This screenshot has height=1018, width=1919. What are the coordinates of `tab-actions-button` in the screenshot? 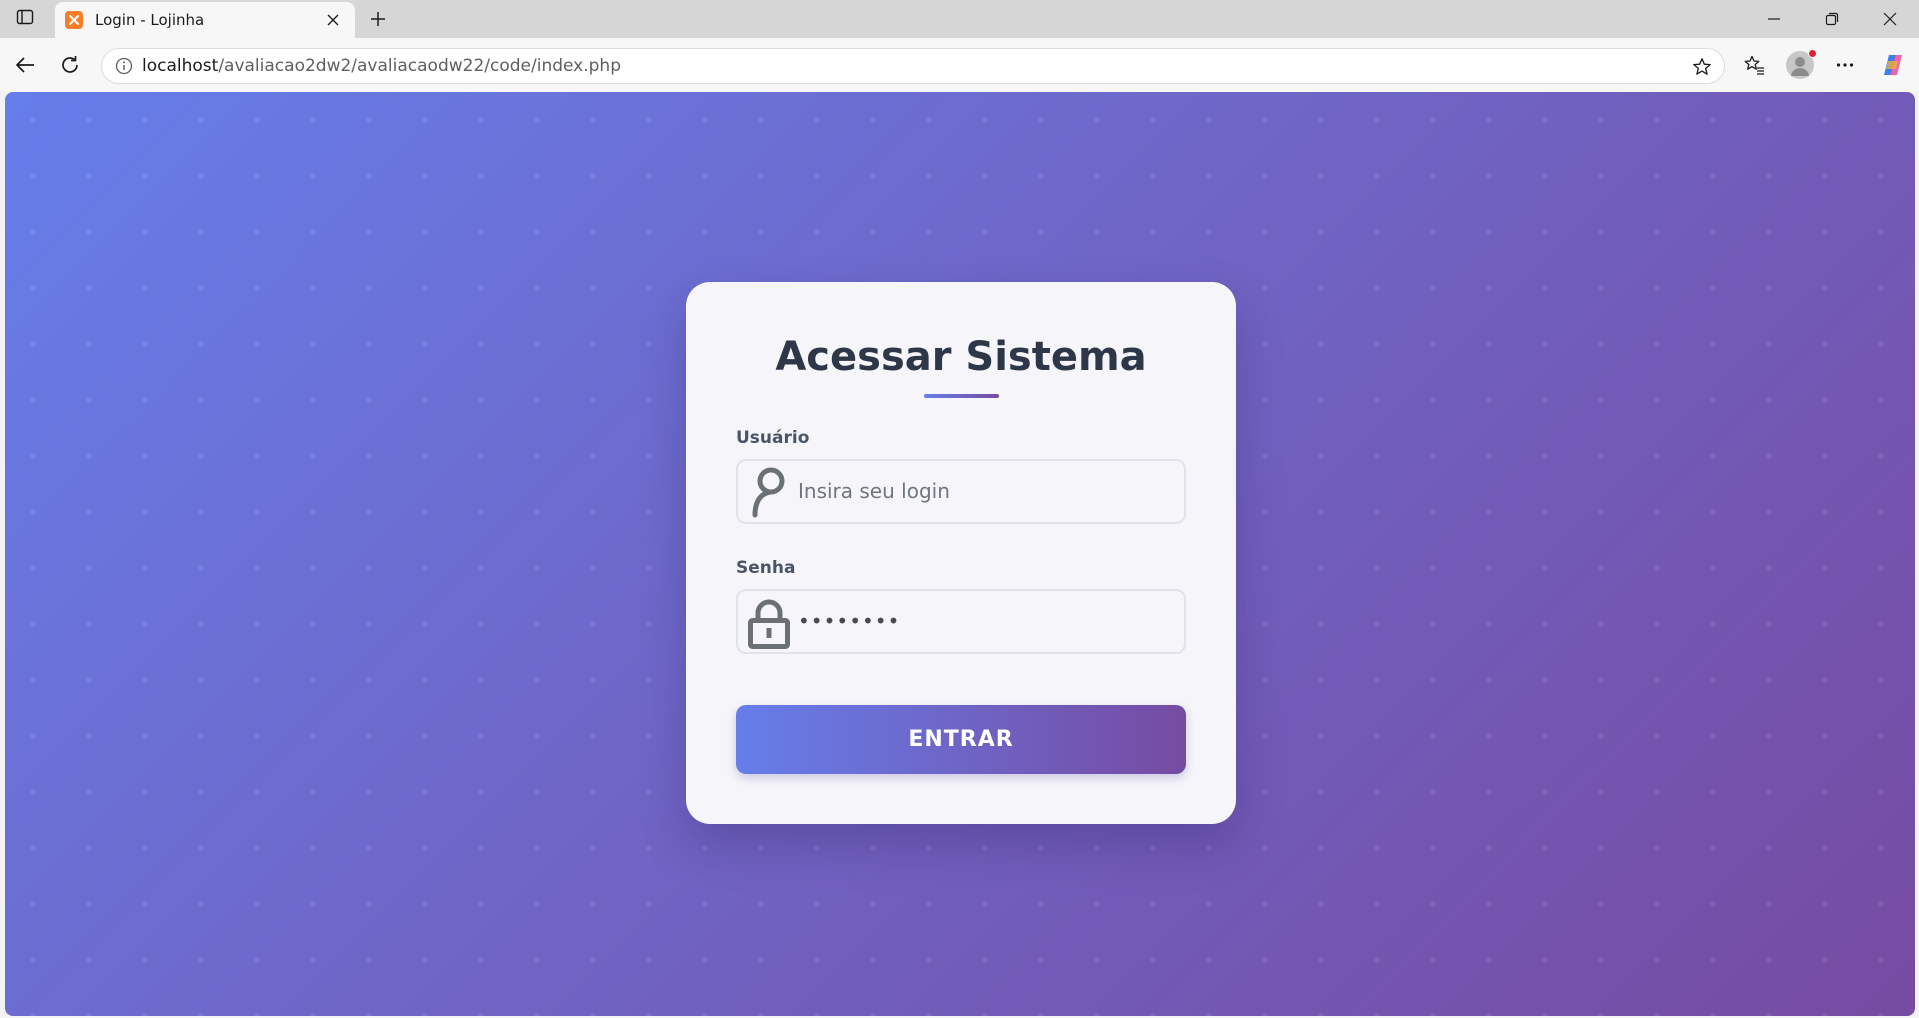 It's located at (25, 19).